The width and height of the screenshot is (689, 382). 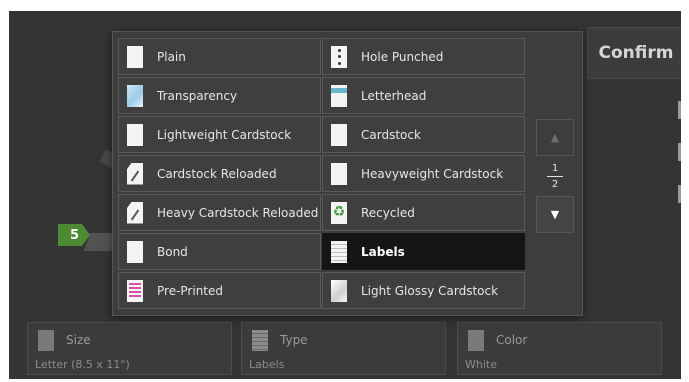 What do you see at coordinates (432, 173) in the screenshot?
I see `paper-type-label: Heavyweight Cardstock` at bounding box center [432, 173].